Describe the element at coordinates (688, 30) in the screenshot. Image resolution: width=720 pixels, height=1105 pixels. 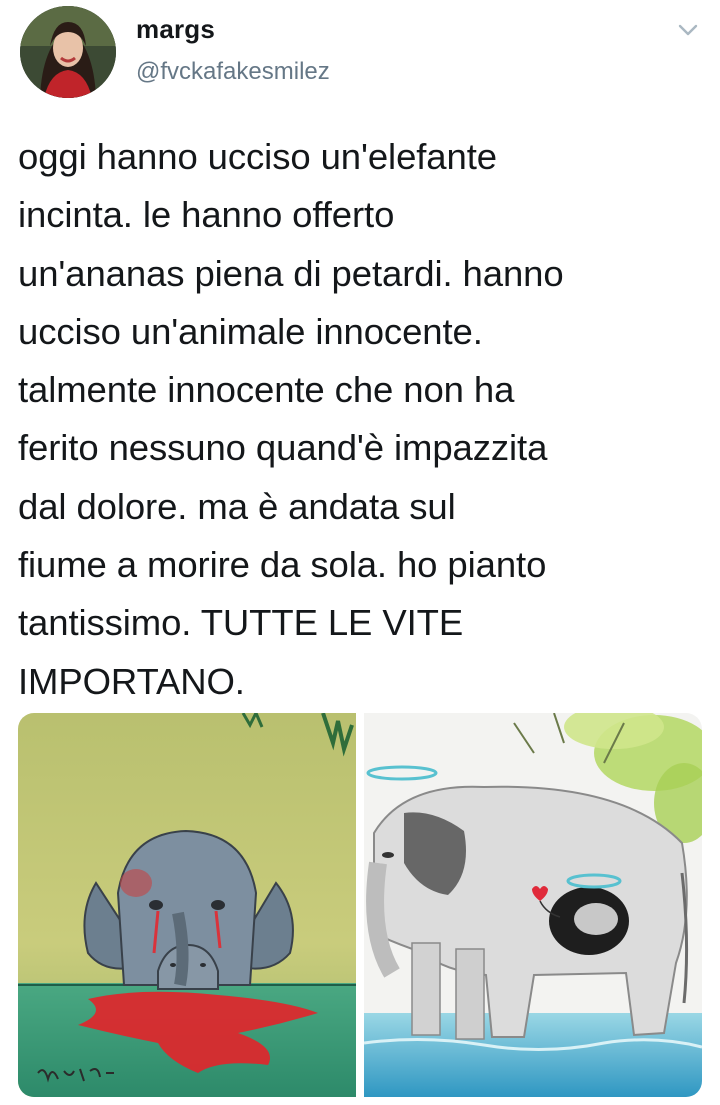
I see `chevron-down-icon` at that location.